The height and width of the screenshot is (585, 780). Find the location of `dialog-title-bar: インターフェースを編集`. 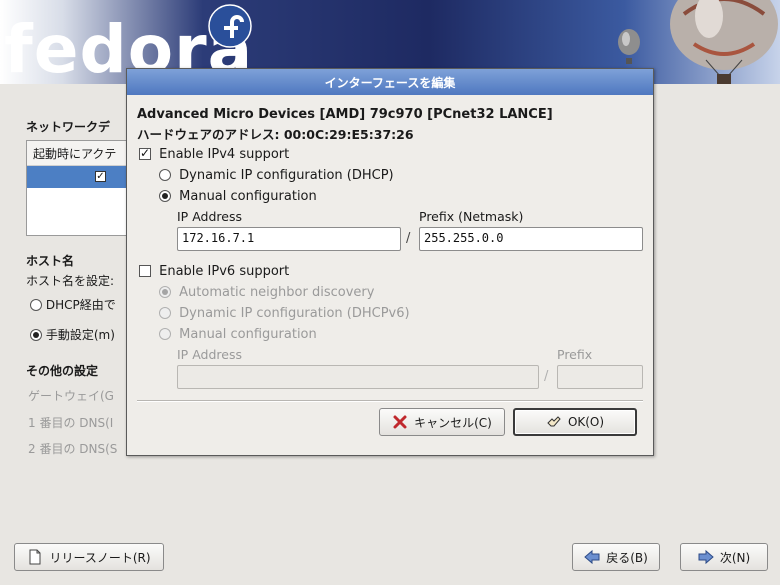

dialog-title-bar: インターフェースを編集 is located at coordinates (390, 82).